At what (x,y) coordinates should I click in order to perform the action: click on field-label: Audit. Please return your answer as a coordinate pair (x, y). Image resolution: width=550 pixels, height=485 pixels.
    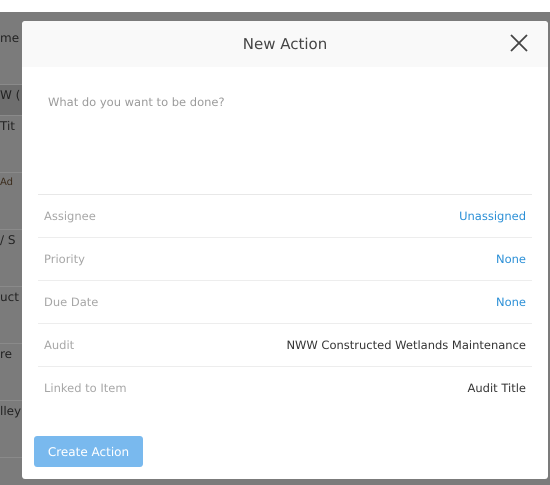
    Looking at the image, I should click on (59, 345).